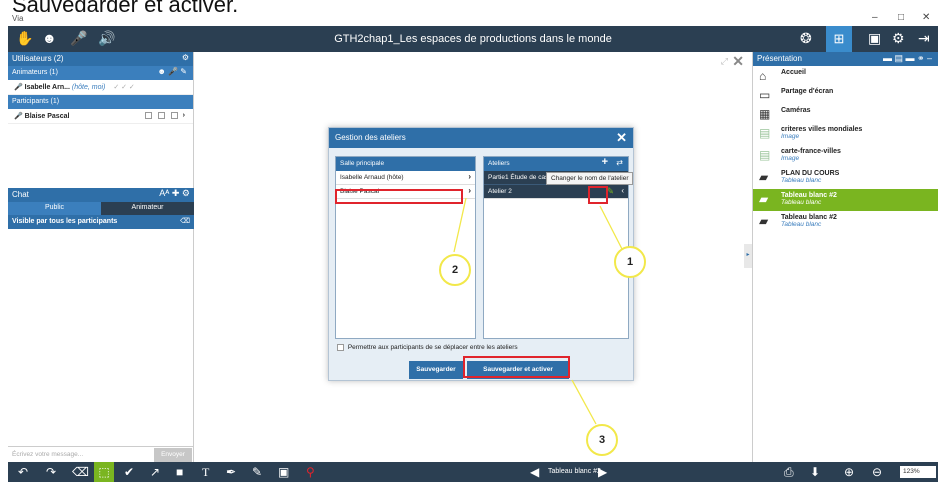 This screenshot has width=938, height=482. Describe the element at coordinates (907, 58) in the screenshot. I see `presentation-actions-icons: ▬ ▤ ▬ ⚭ –` at that location.